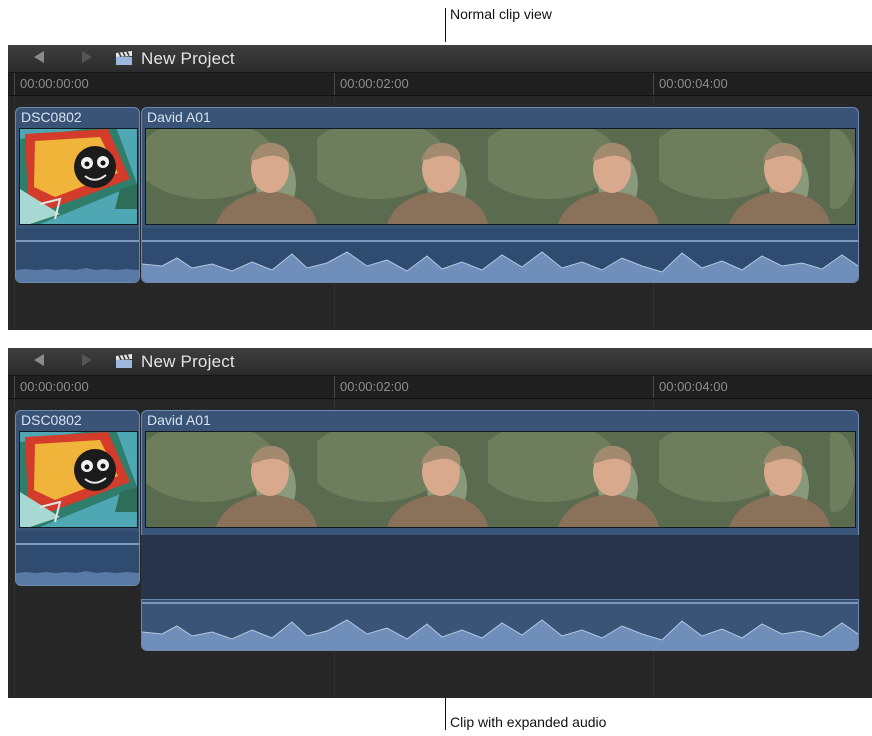 Image resolution: width=872 pixels, height=736 pixels. What do you see at coordinates (528, 722) in the screenshot?
I see `callout-expanded-audio: Clip with expanded audio` at bounding box center [528, 722].